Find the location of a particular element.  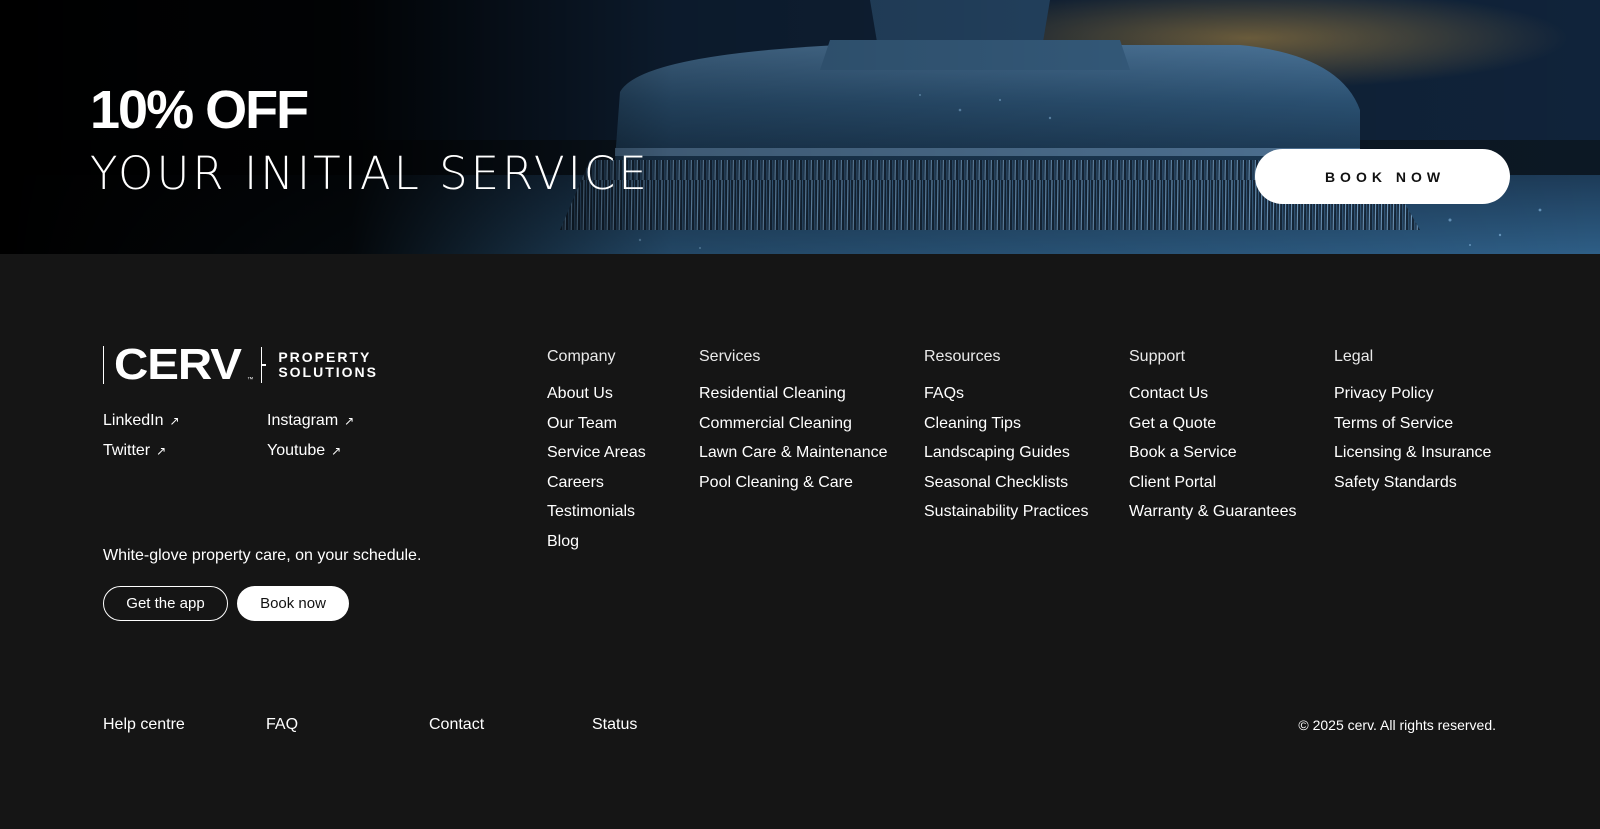

logo-sub-line1: PROPERTY is located at coordinates (325, 357).